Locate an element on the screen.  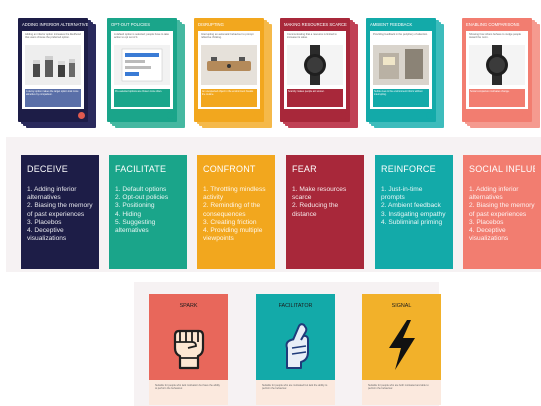
category-title: Social Influence is located at coordinates (502, 169).